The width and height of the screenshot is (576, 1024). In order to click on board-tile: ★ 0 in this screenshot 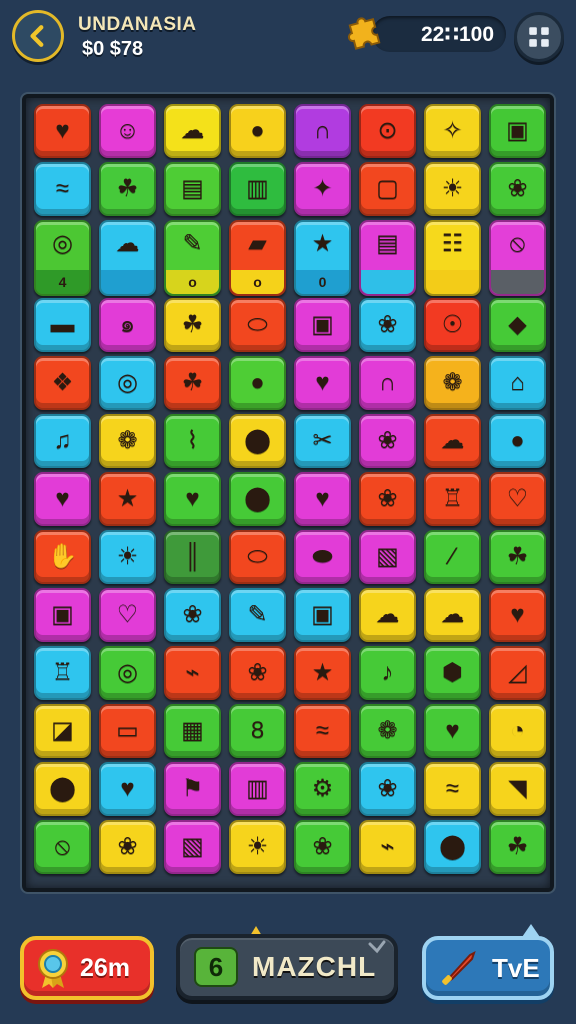, I will do `click(322, 258)`.